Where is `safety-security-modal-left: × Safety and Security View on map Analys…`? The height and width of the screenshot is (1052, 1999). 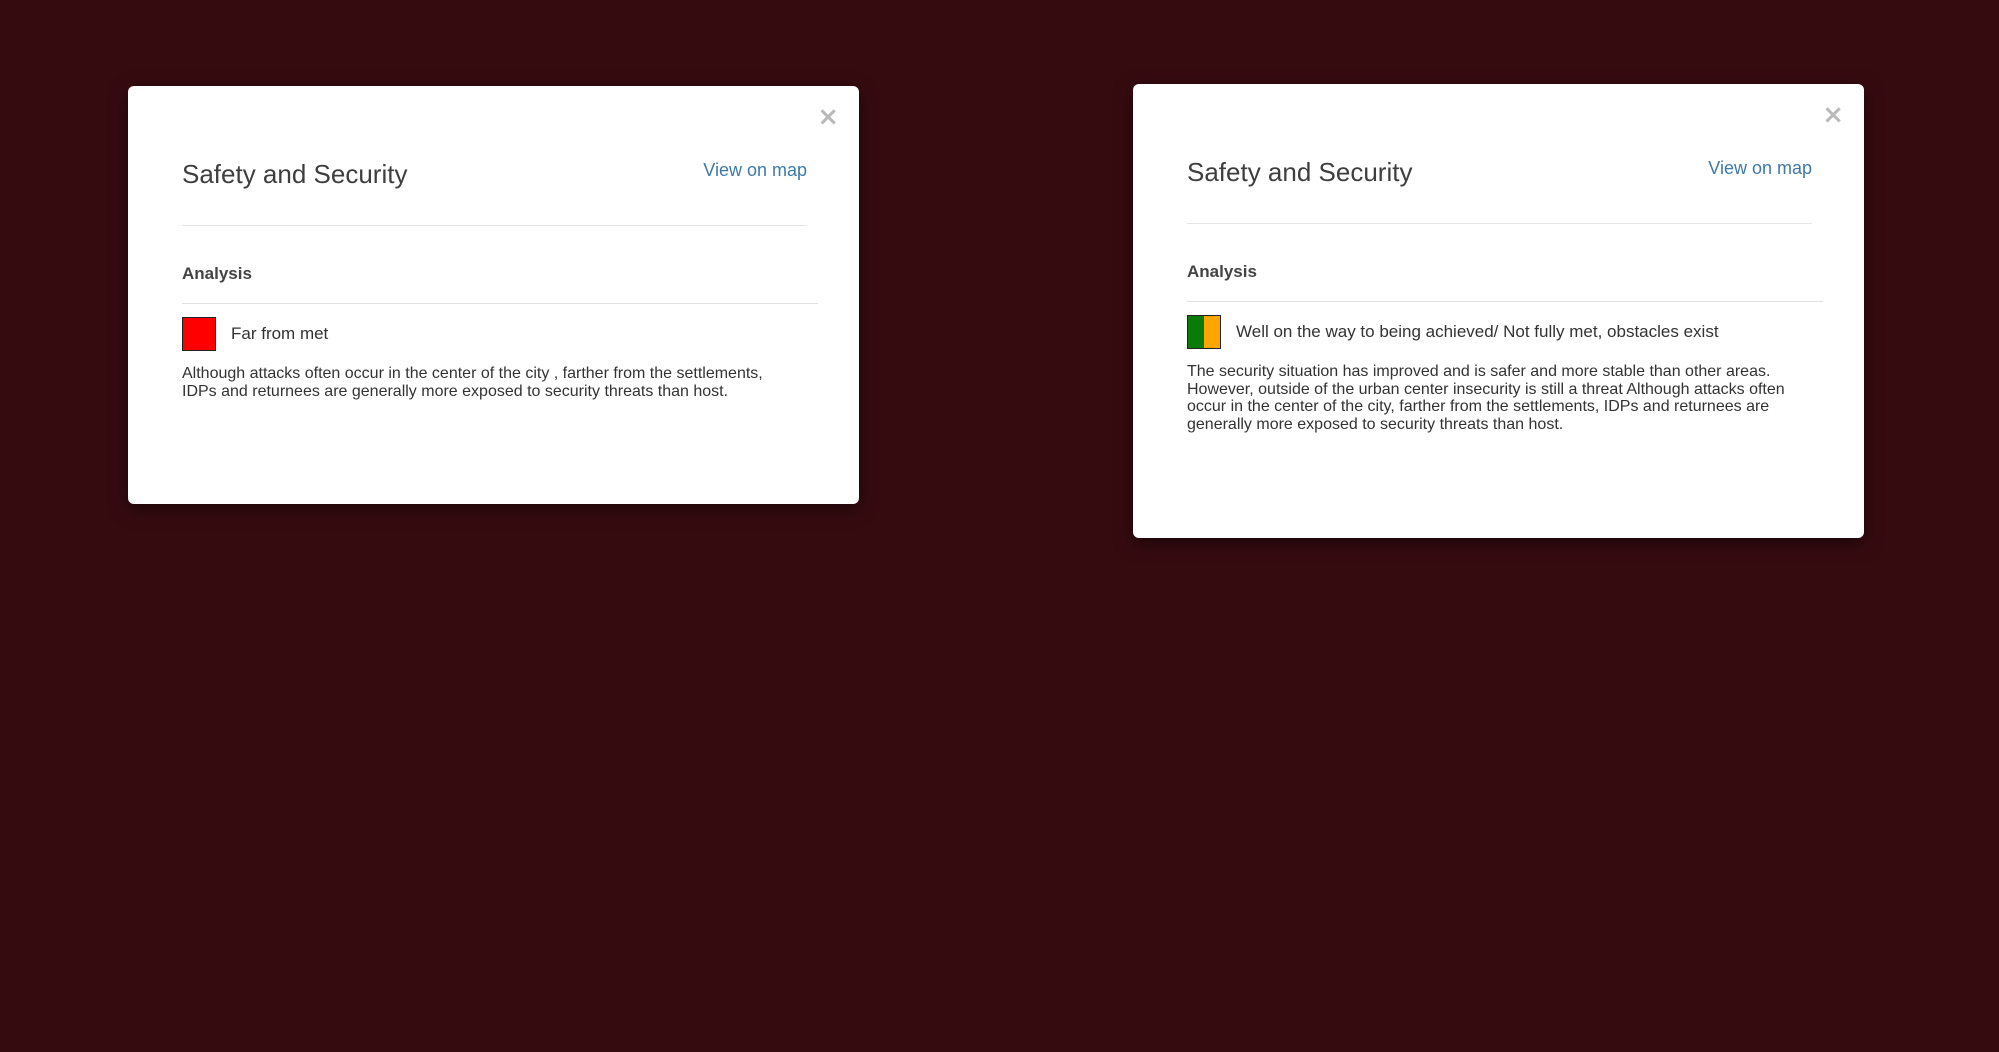
safety-security-modal-left: × Safety and Security View on map Analys… is located at coordinates (493, 295).